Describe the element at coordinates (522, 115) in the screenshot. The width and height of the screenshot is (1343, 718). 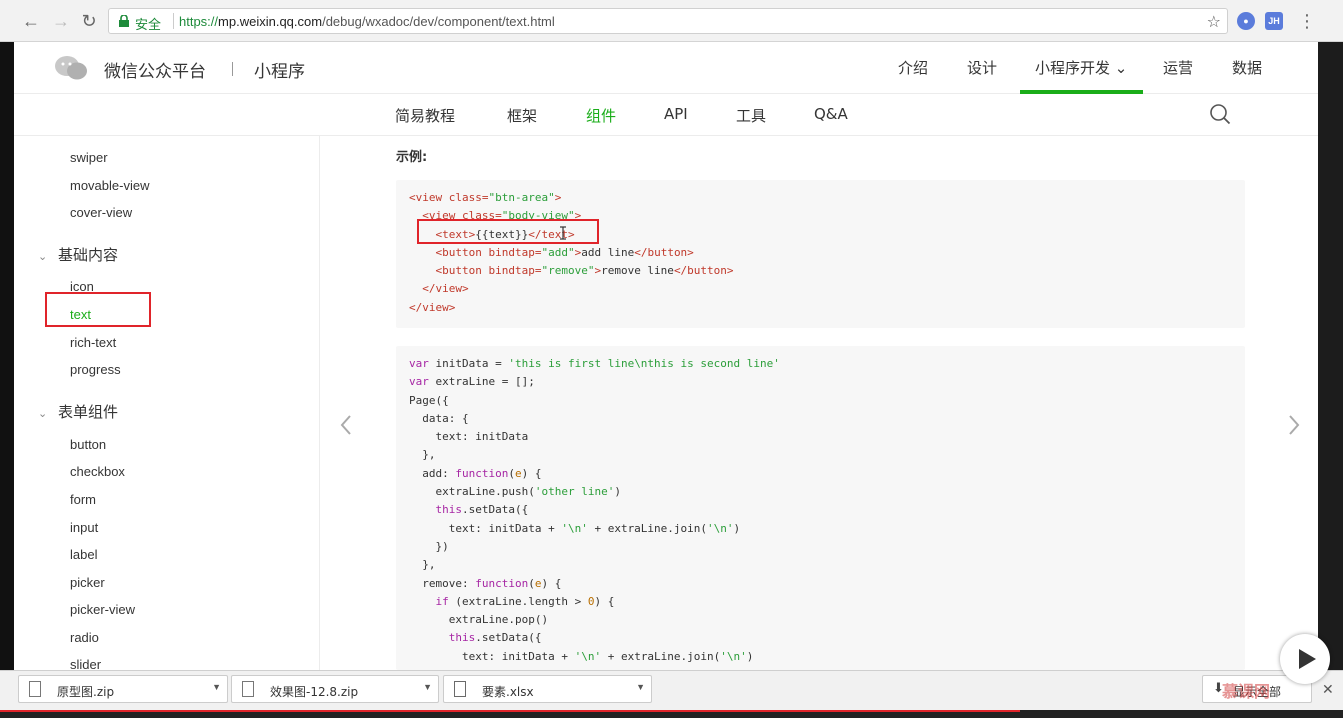
I see `subnav-framework: 框架` at that location.